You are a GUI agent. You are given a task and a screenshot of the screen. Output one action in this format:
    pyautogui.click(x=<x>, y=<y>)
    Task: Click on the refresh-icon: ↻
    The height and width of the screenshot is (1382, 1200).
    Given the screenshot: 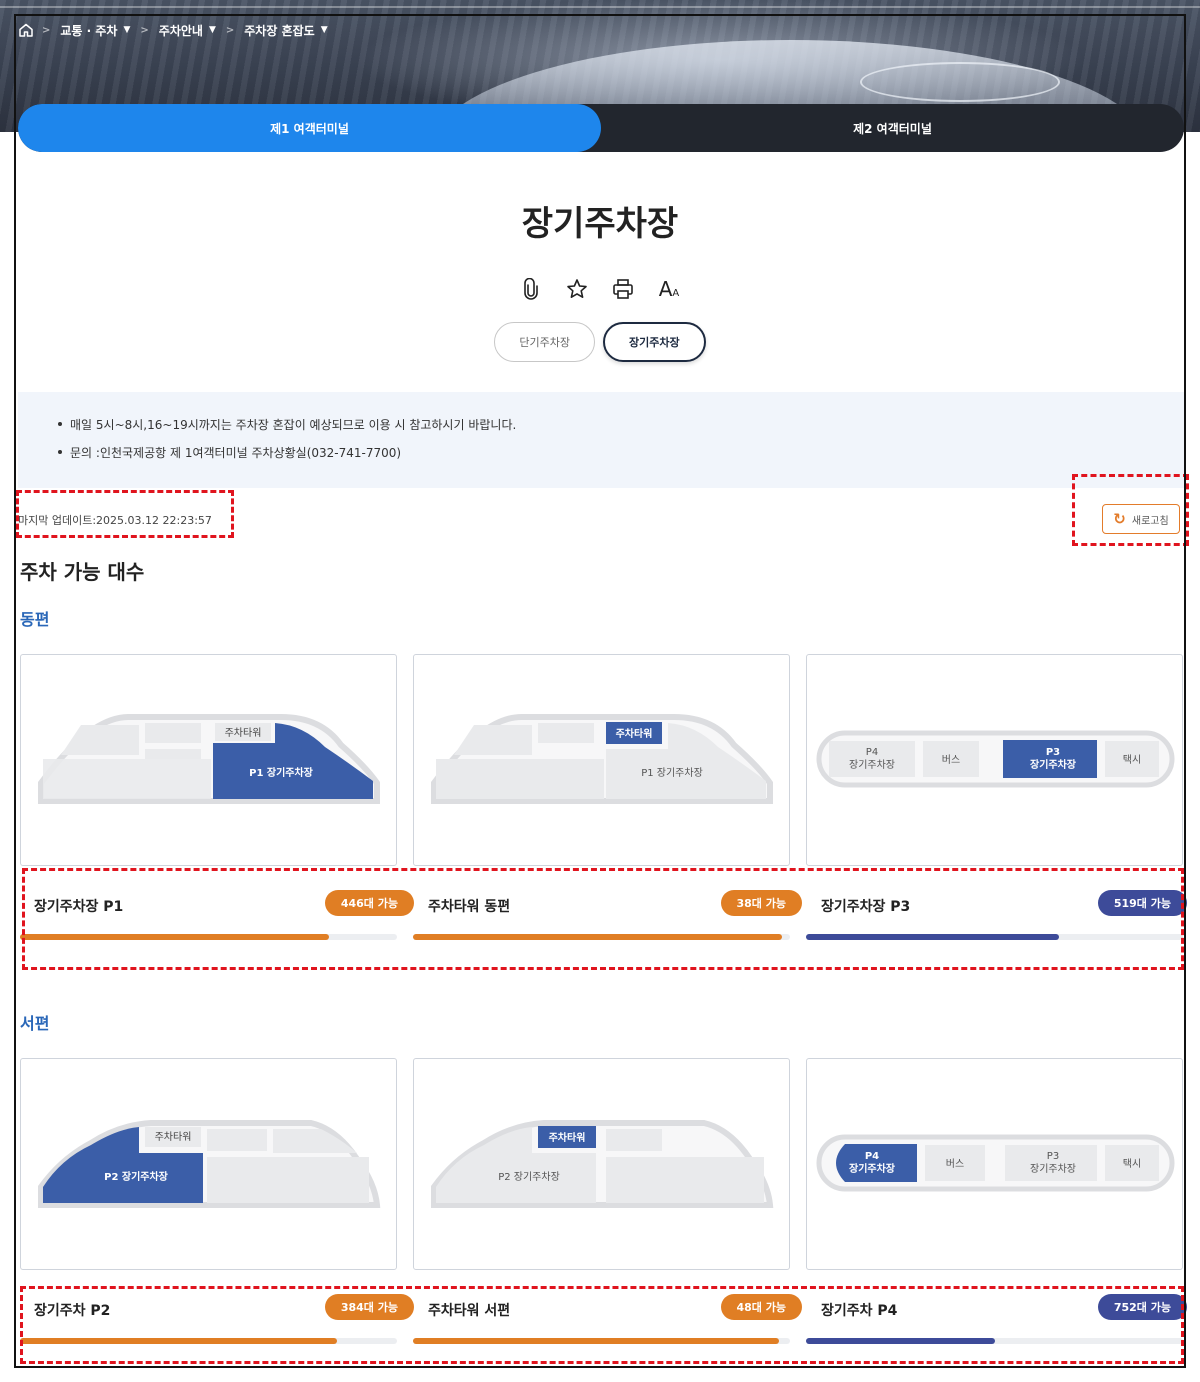 What is the action you would take?
    pyautogui.click(x=1119, y=519)
    